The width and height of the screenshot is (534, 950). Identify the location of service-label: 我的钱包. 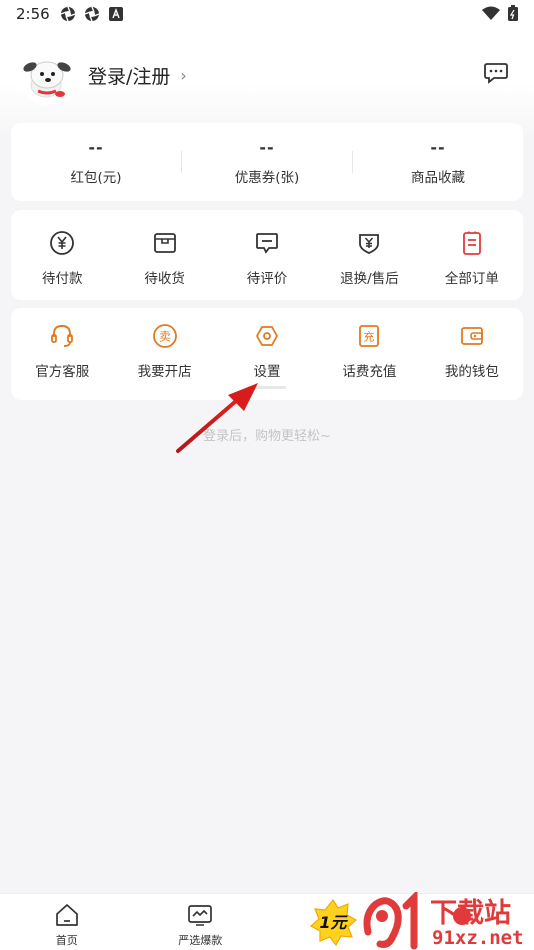
(471, 372).